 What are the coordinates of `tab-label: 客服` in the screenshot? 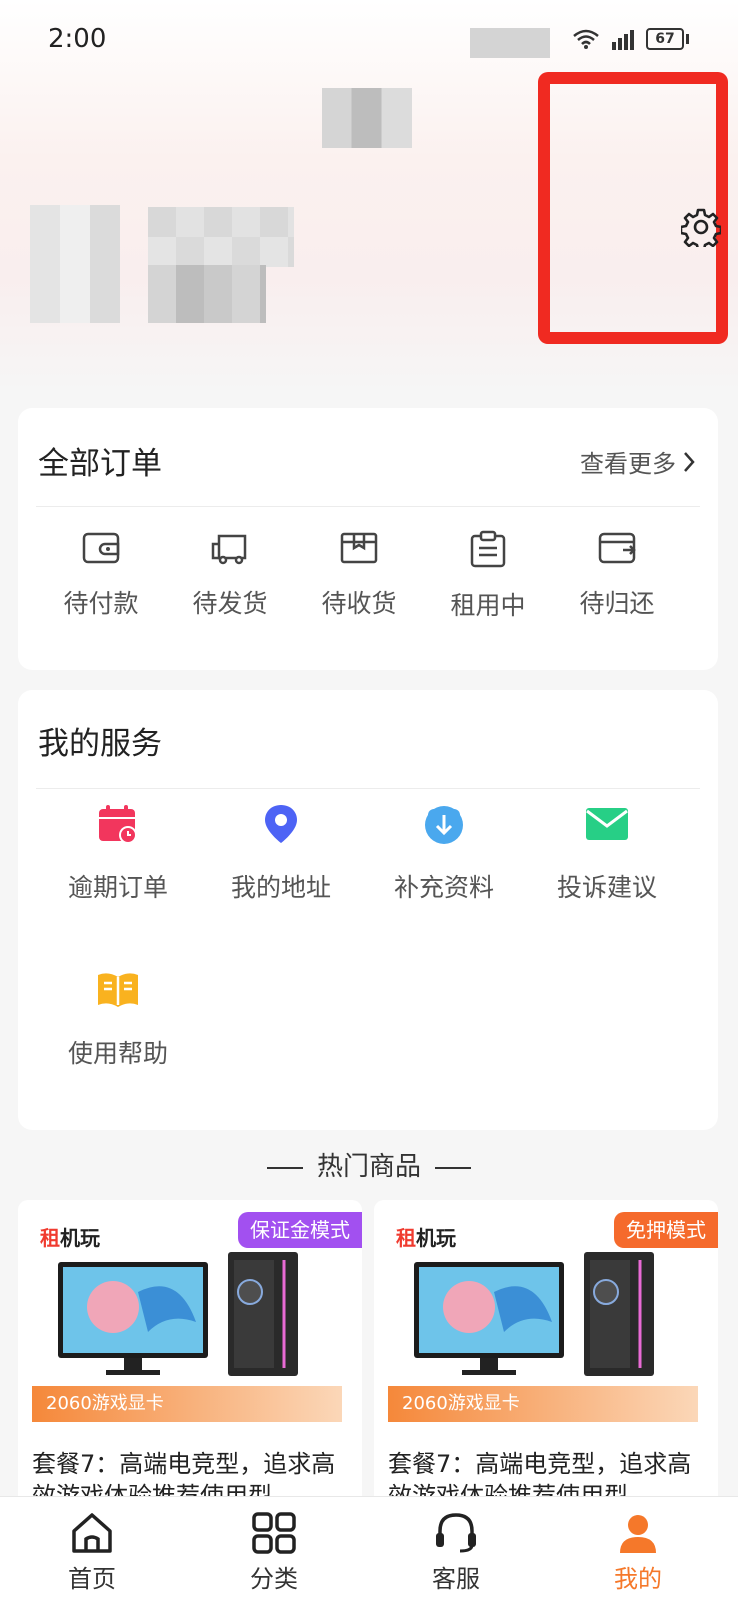 It's located at (456, 1579).